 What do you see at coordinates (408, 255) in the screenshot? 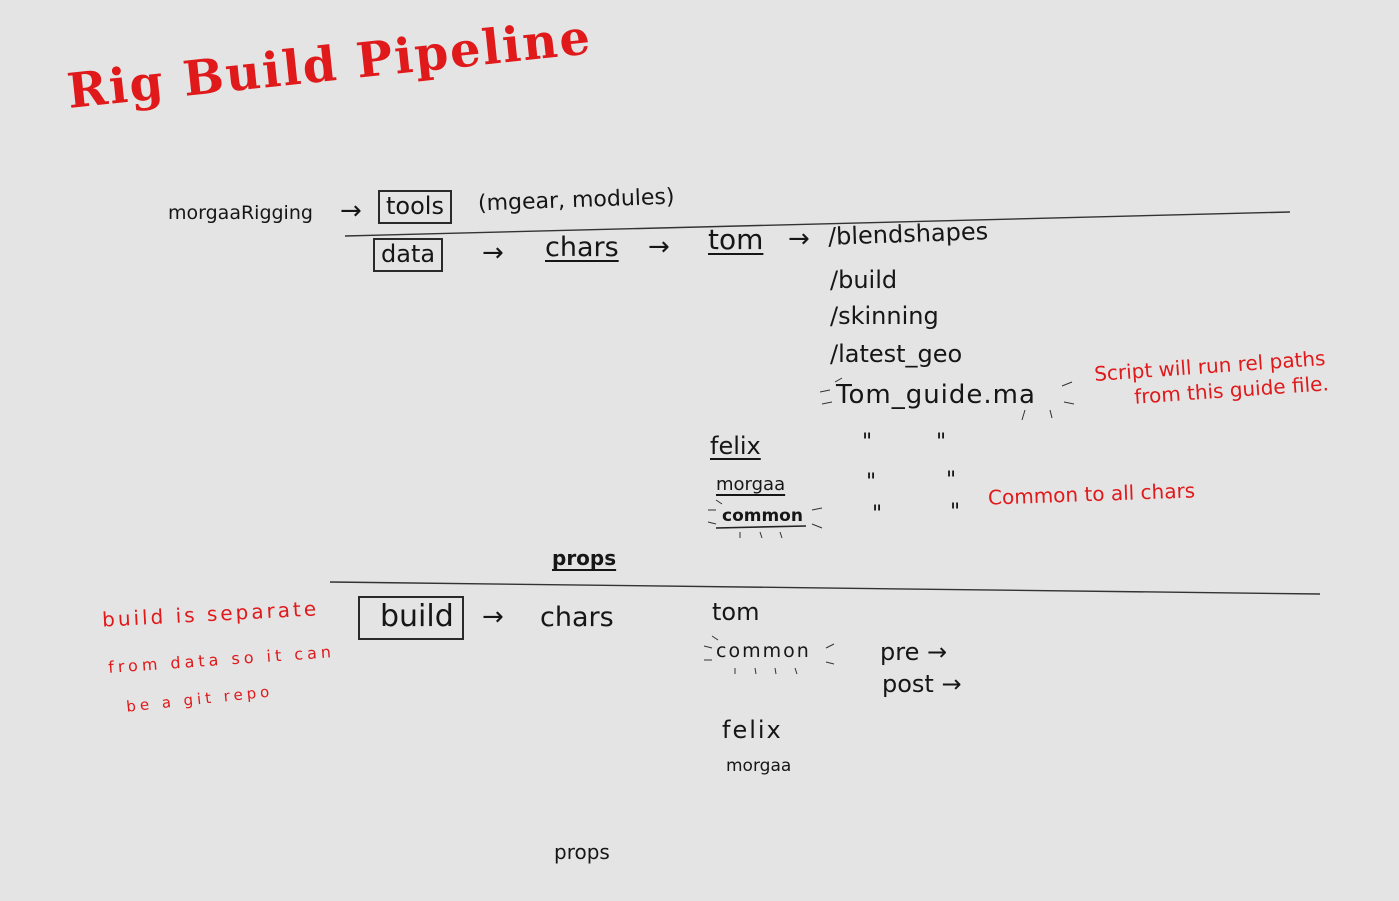
I see `data-box: data` at bounding box center [408, 255].